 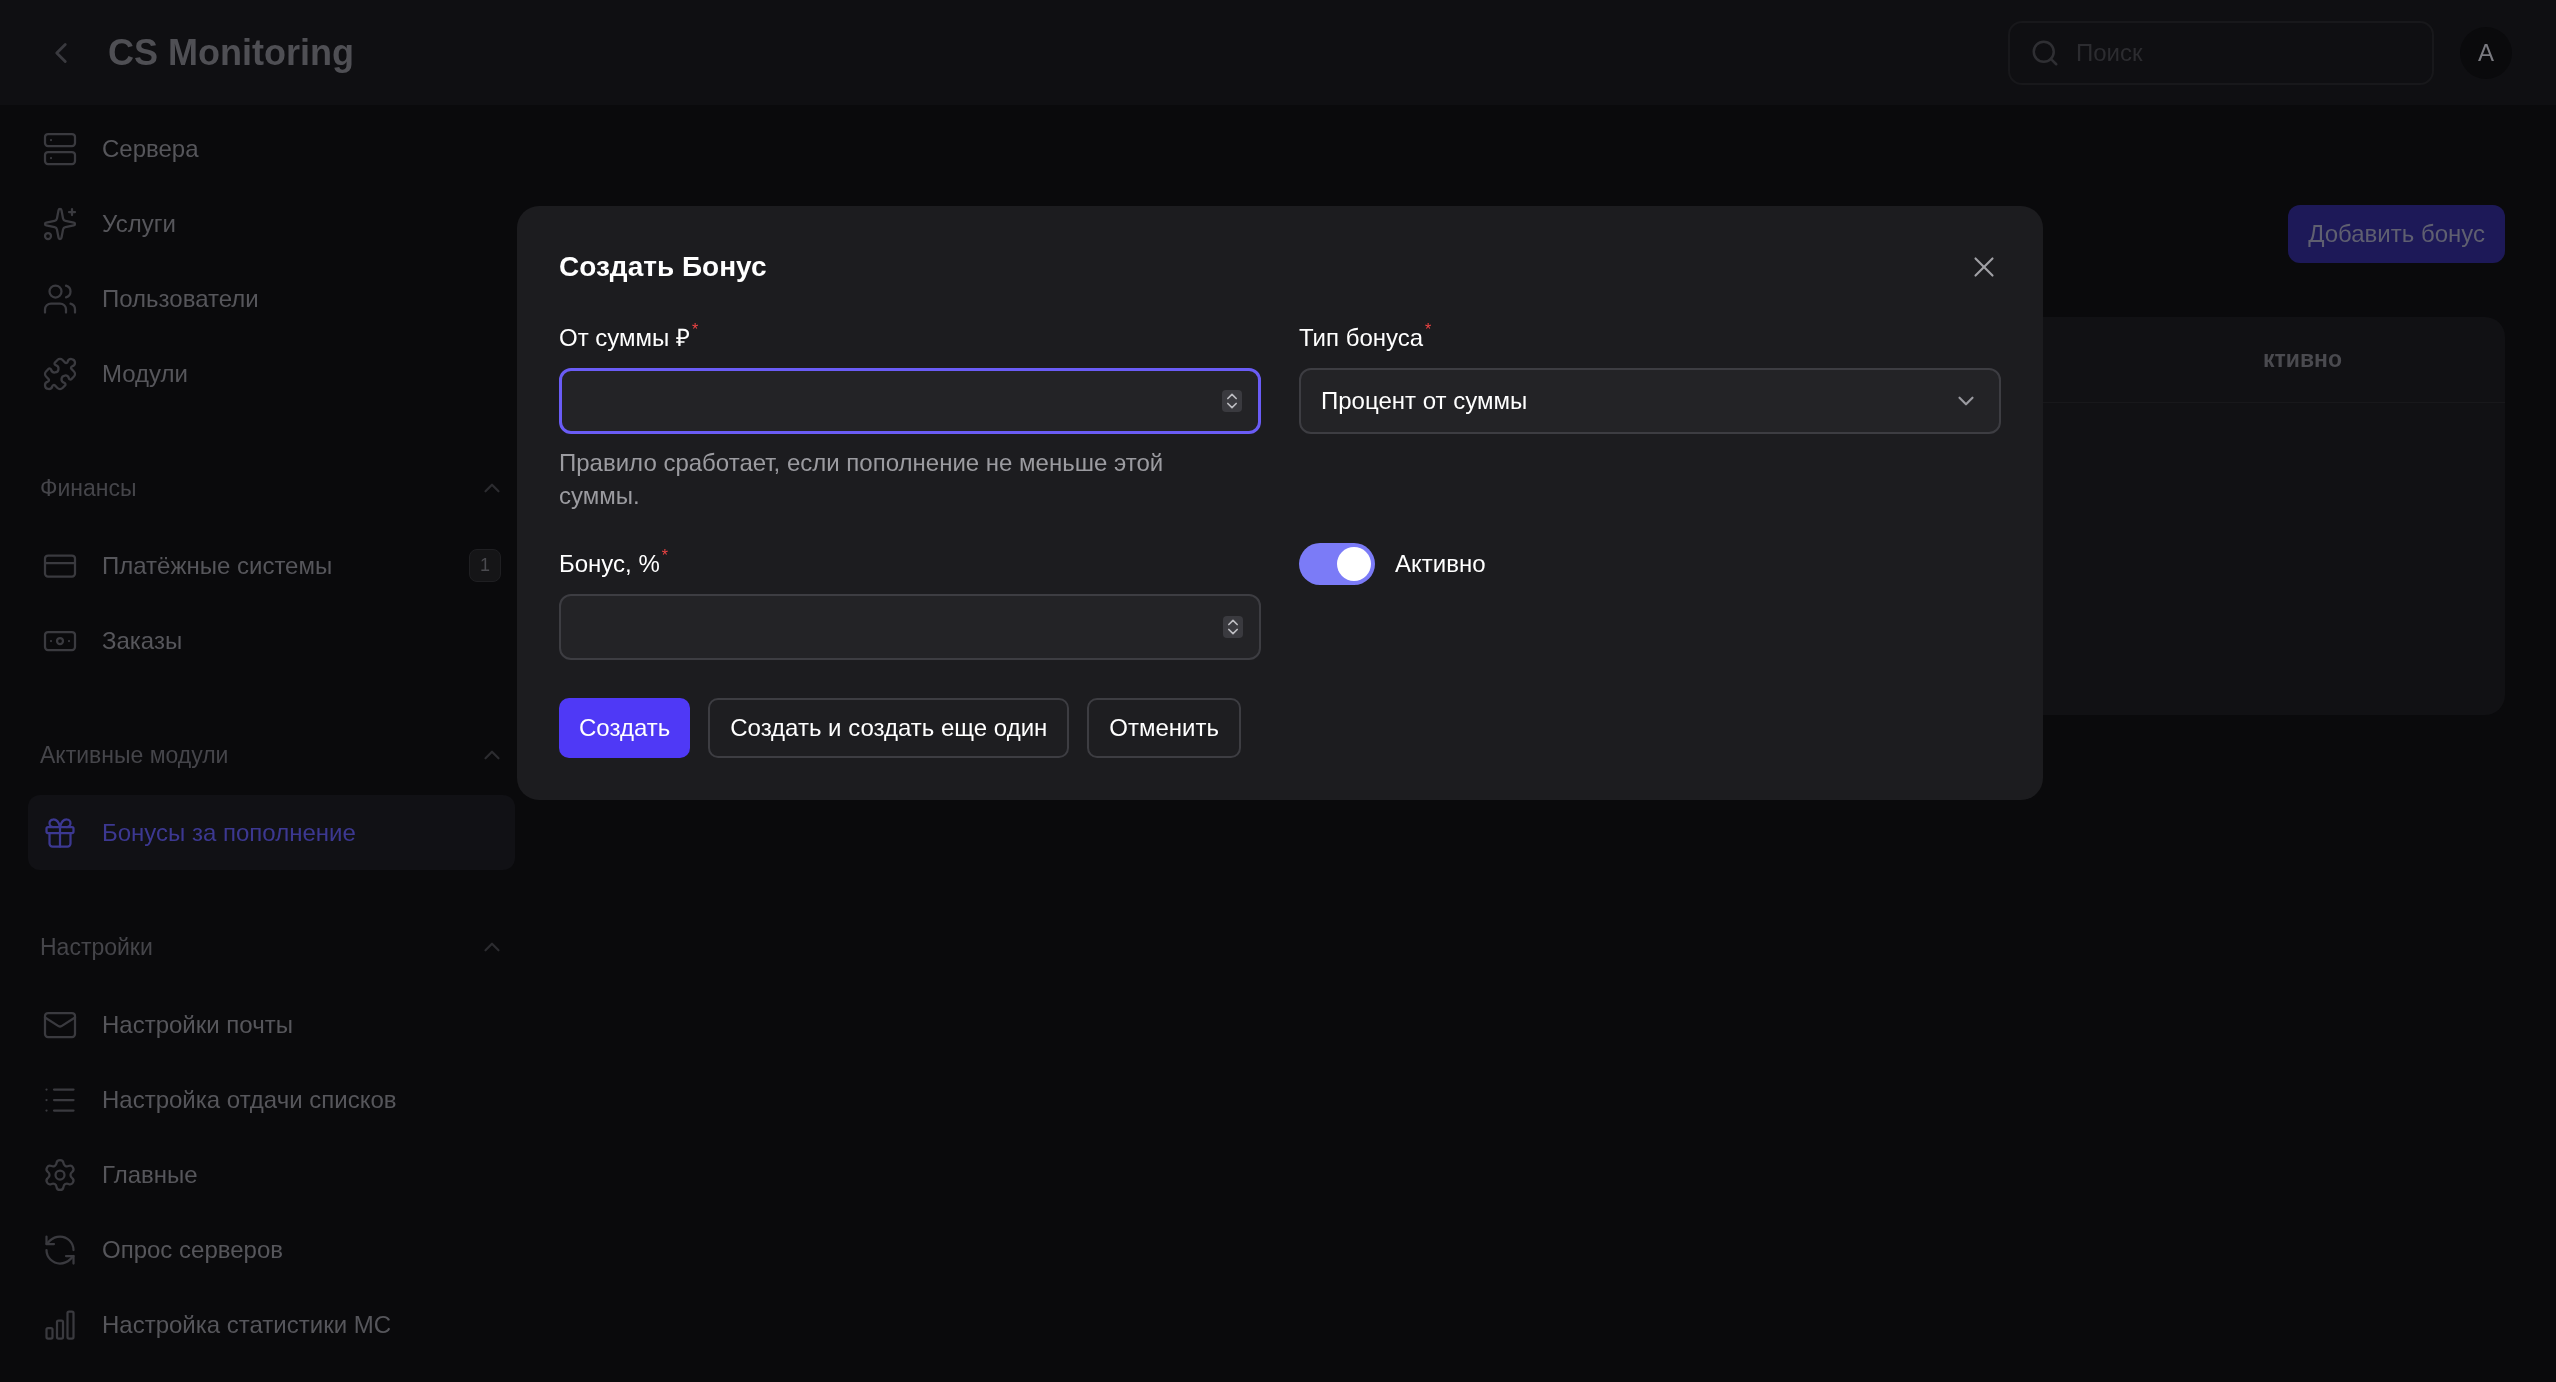 What do you see at coordinates (271, 1024) in the screenshot?
I see `sidebar-item: Настройки почты` at bounding box center [271, 1024].